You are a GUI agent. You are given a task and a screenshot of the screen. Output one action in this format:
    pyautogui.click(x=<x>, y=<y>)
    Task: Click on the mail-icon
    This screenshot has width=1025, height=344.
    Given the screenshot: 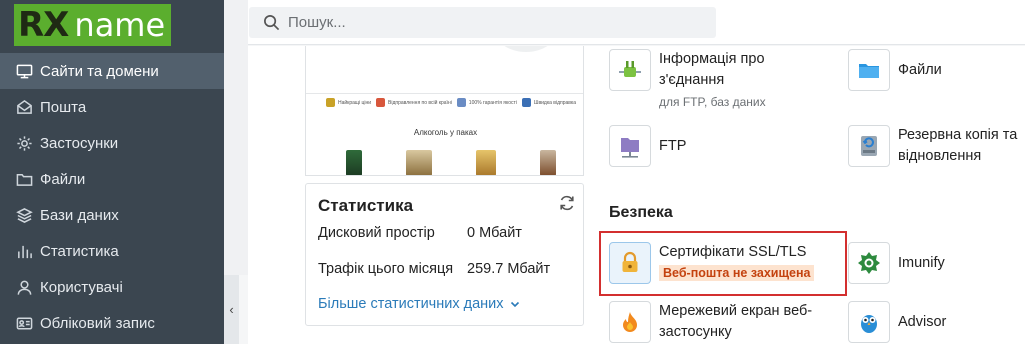 What is the action you would take?
    pyautogui.click(x=24, y=107)
    